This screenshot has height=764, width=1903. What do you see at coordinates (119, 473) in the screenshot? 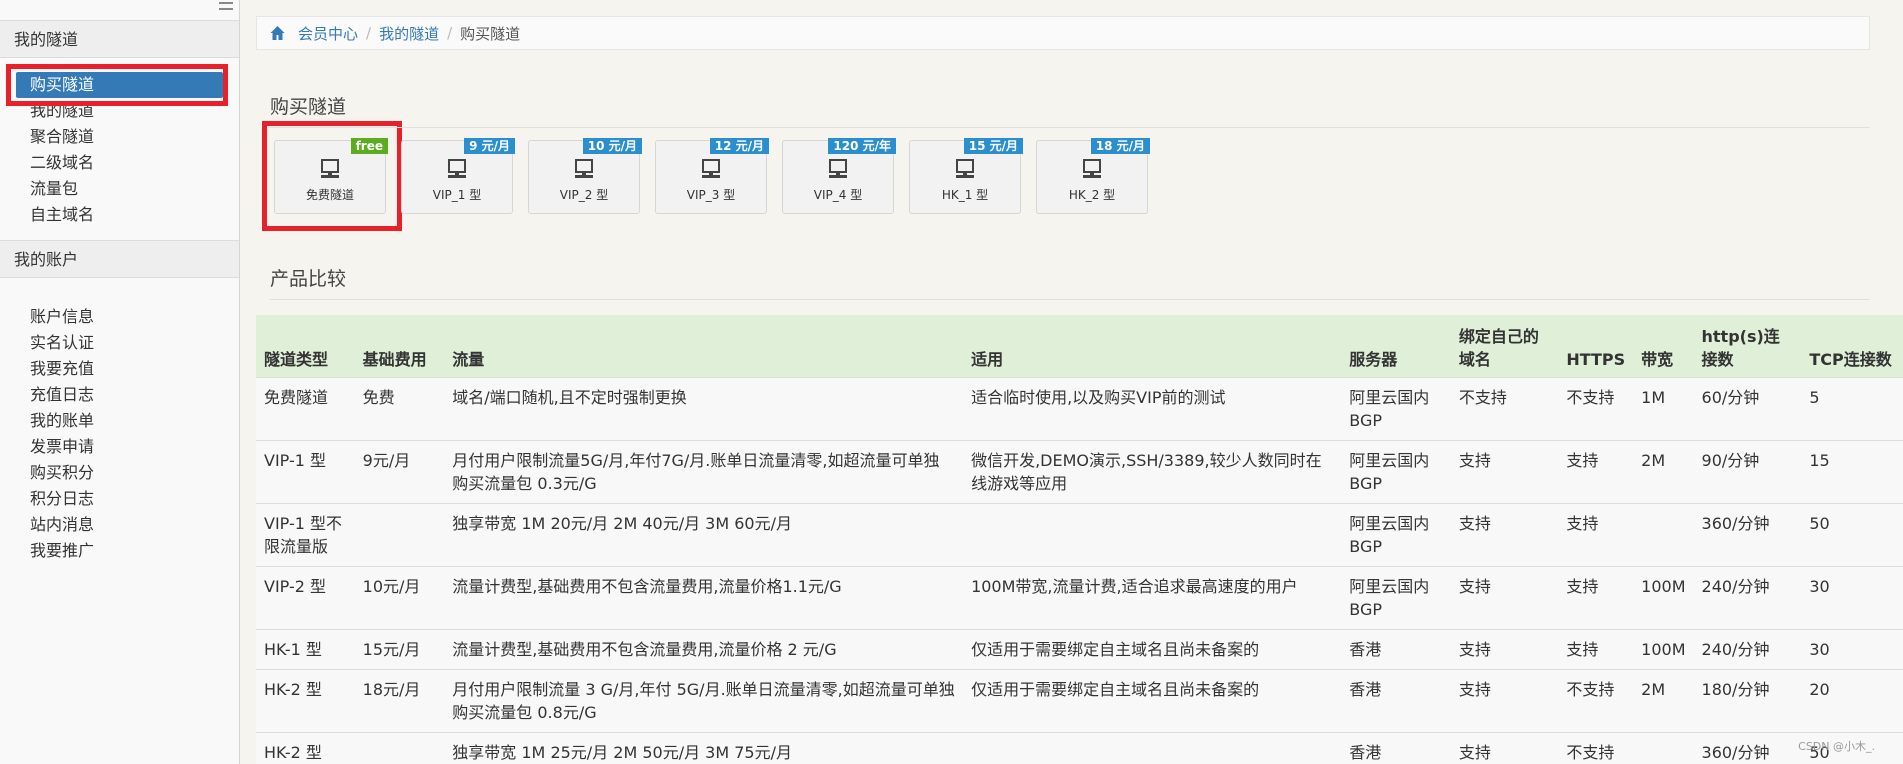
I see `sidebar-item-buy-points: 购买积分` at bounding box center [119, 473].